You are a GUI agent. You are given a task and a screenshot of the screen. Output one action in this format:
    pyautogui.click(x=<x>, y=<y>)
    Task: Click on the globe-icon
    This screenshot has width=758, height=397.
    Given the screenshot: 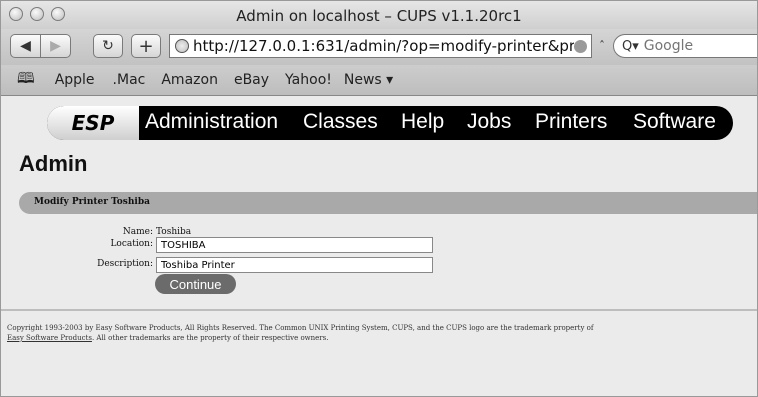 What is the action you would take?
    pyautogui.click(x=182, y=46)
    